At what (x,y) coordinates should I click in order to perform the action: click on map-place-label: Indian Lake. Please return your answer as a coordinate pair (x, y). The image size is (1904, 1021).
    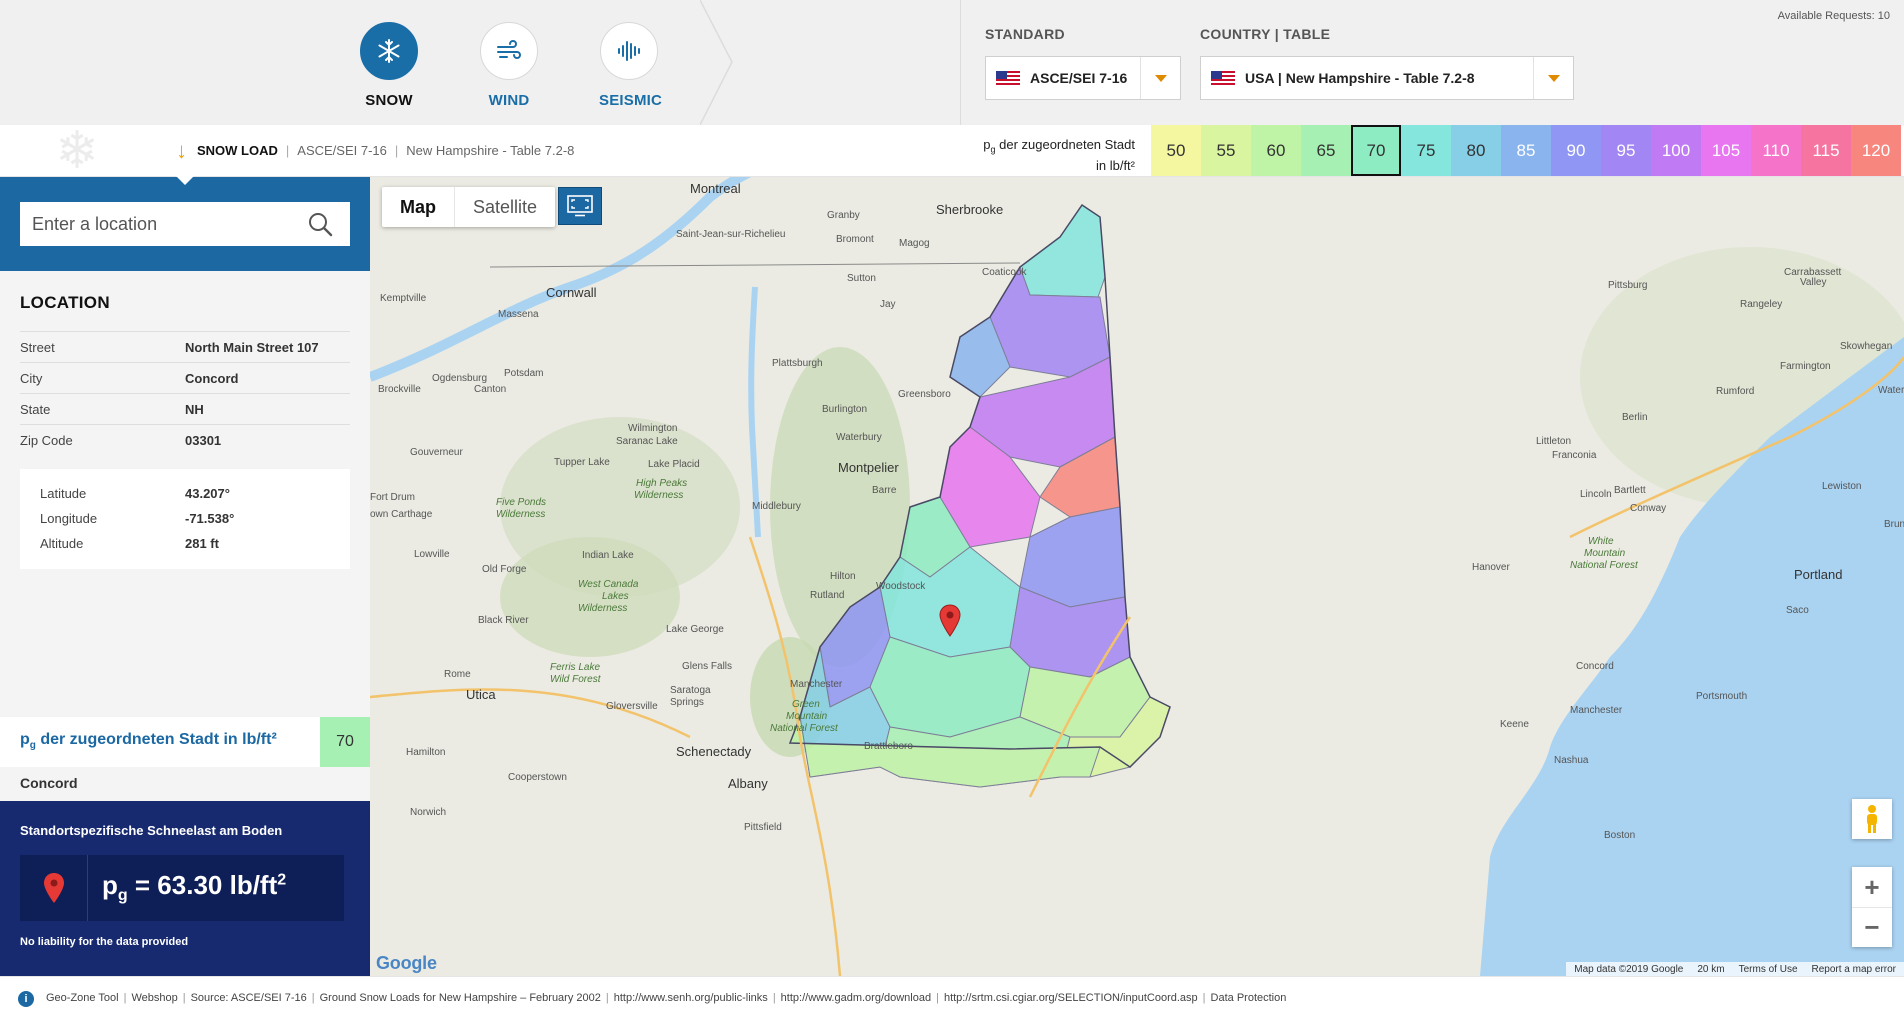
    Looking at the image, I should click on (608, 555).